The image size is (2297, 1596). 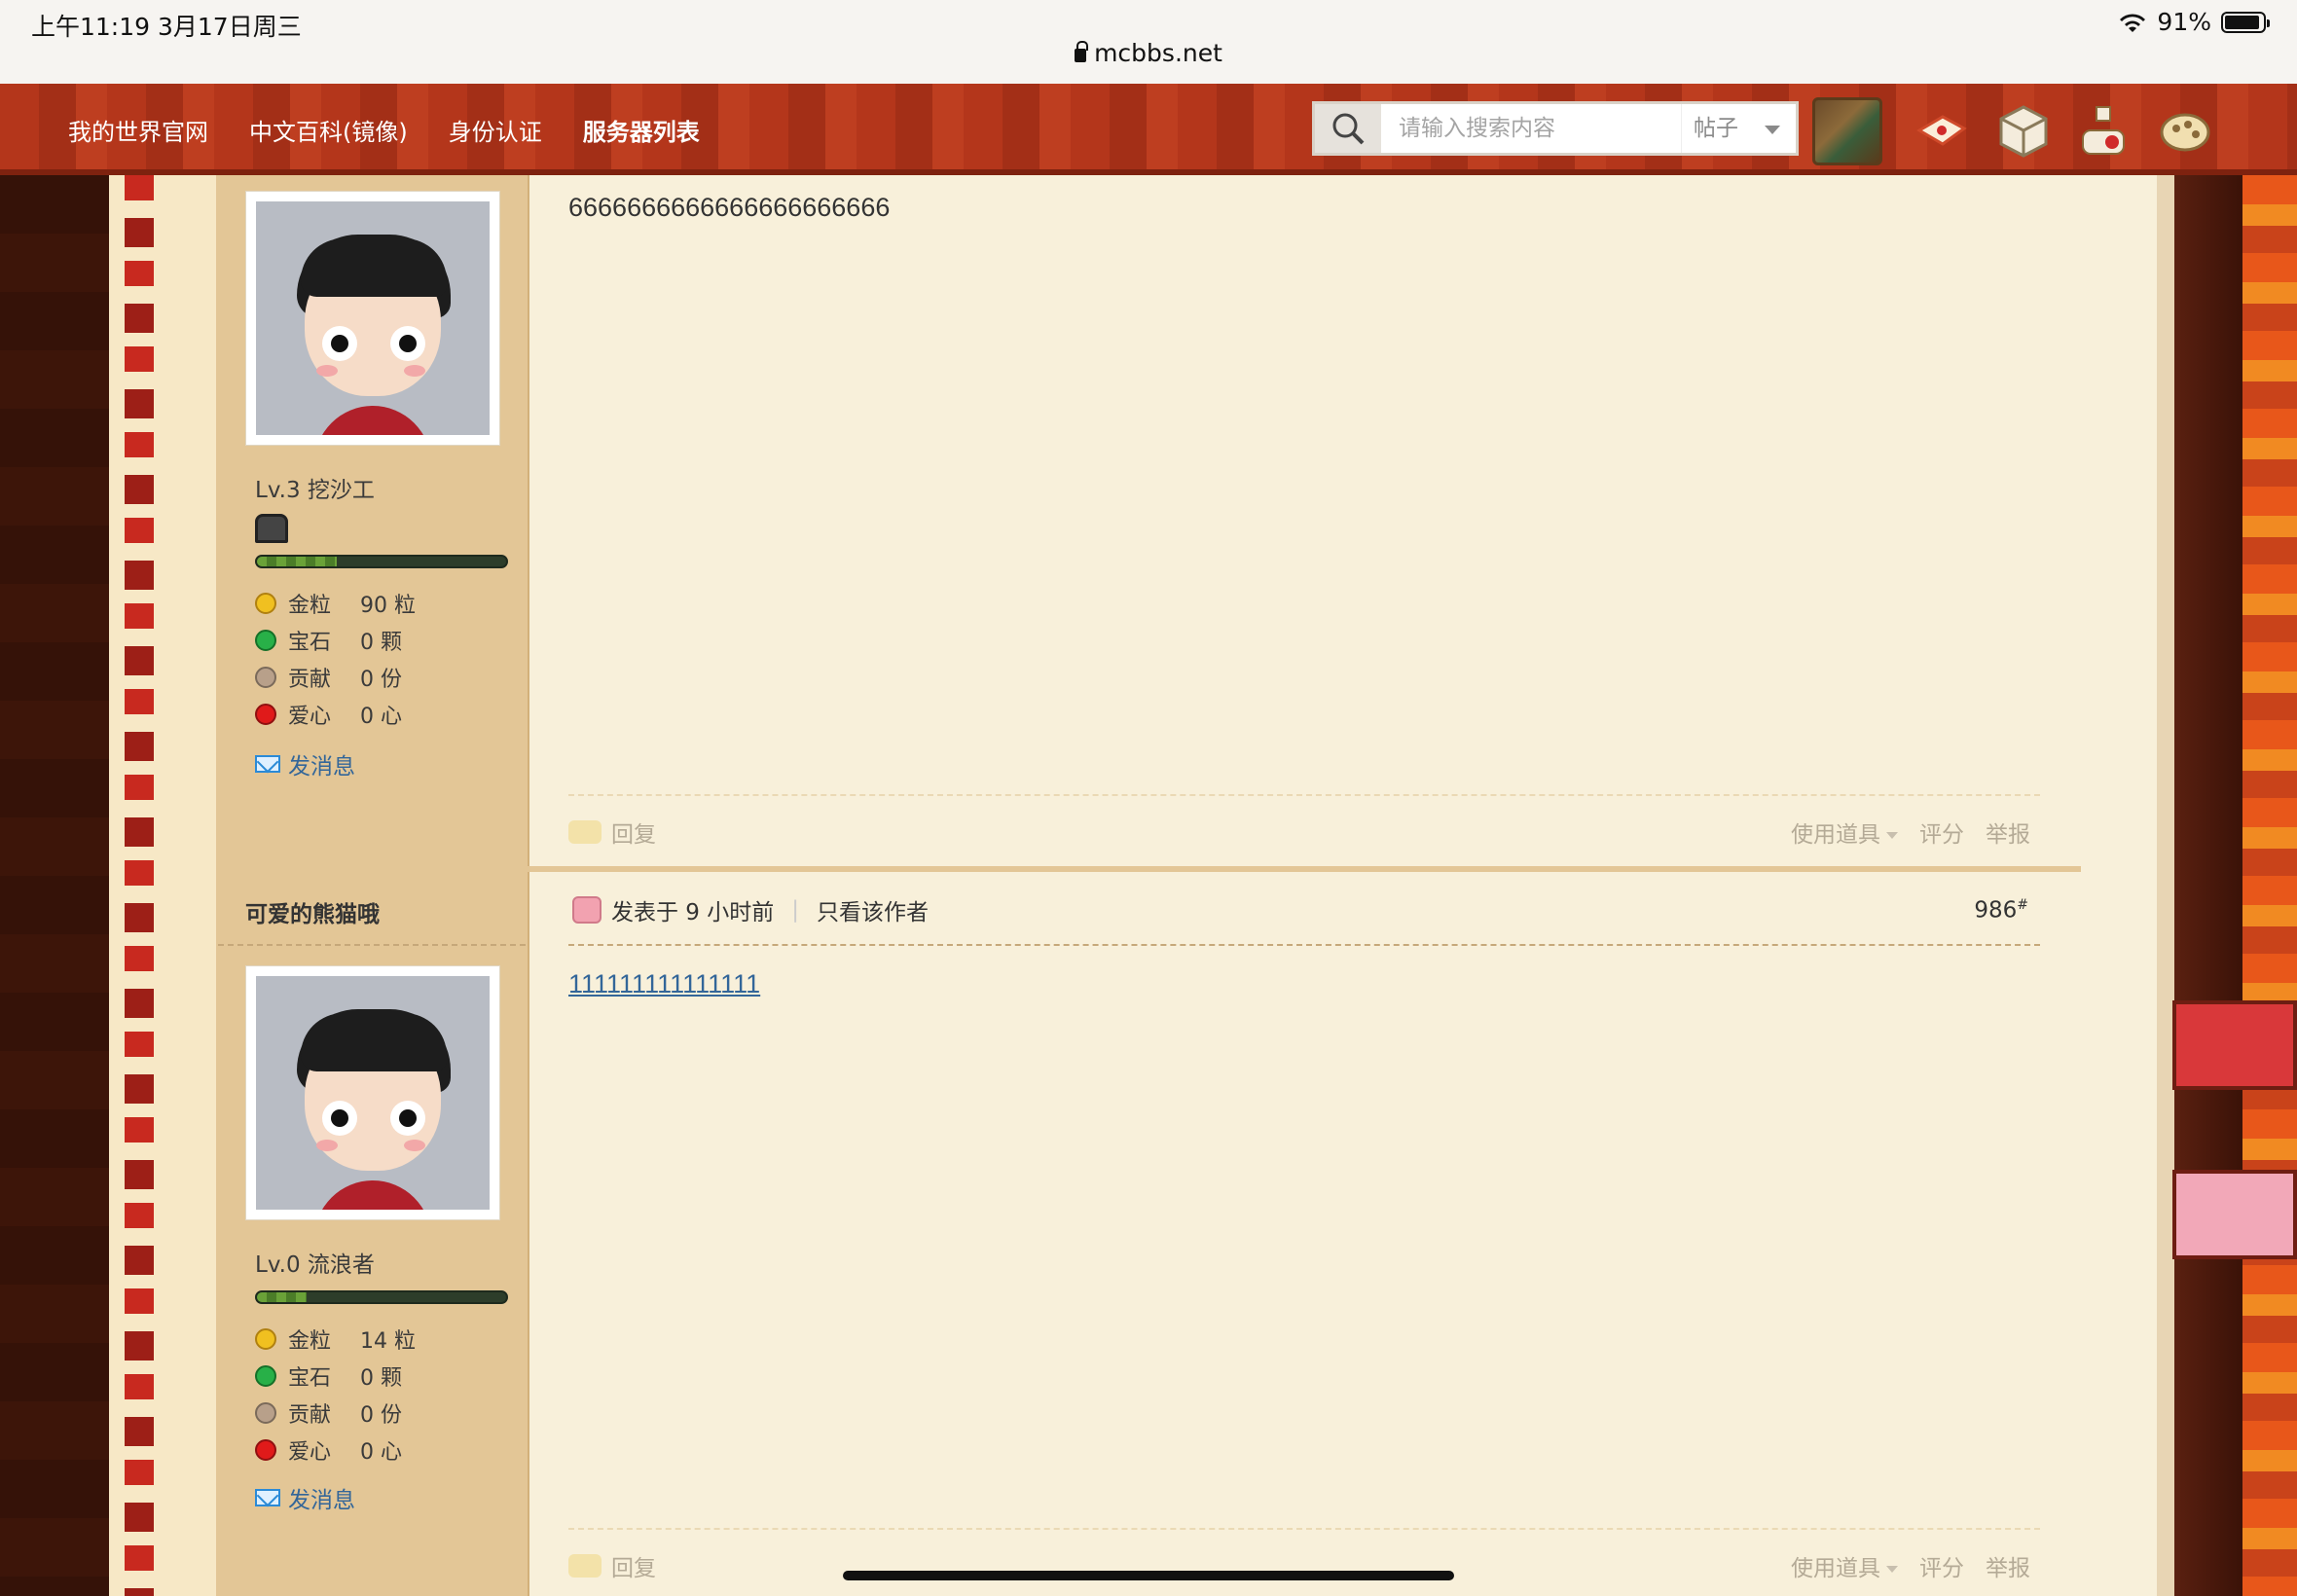 I want to click on only-author-link: 只看该作者, so click(x=873, y=909).